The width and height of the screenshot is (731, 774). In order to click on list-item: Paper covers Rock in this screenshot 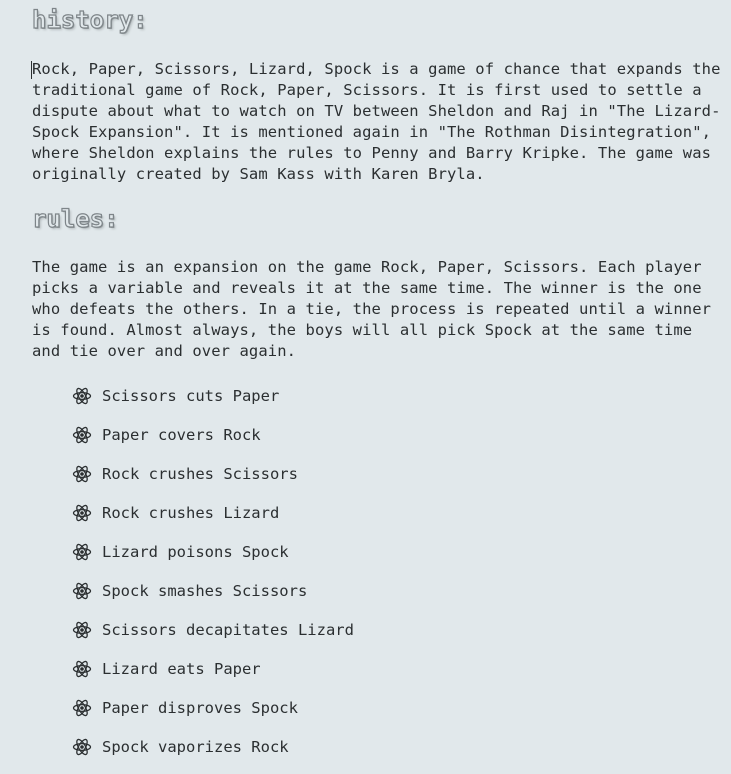, I will do `click(213, 434)`.